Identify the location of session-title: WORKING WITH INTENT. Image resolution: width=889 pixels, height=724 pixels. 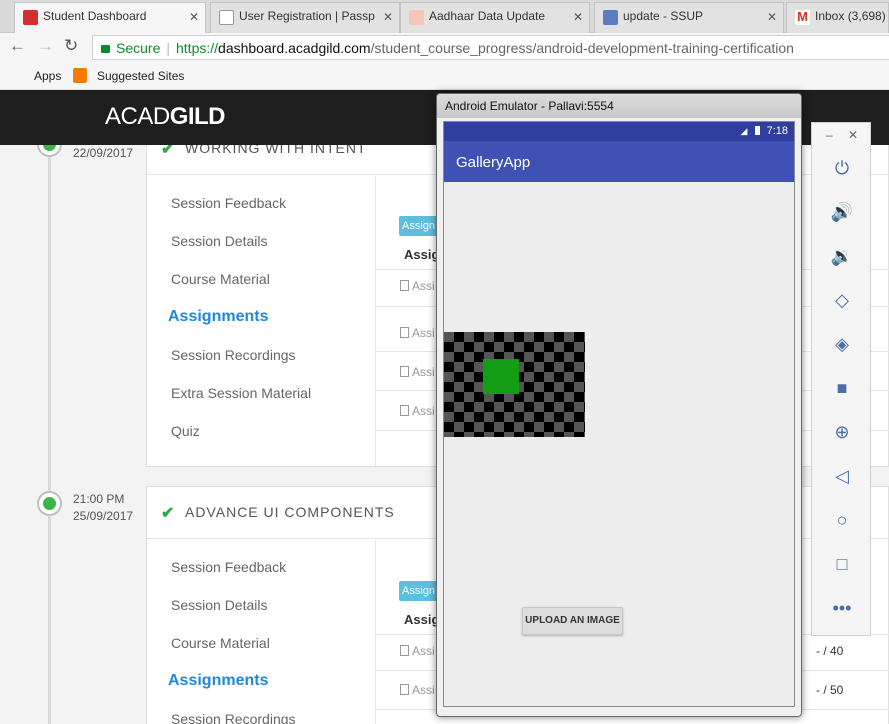
(276, 150).